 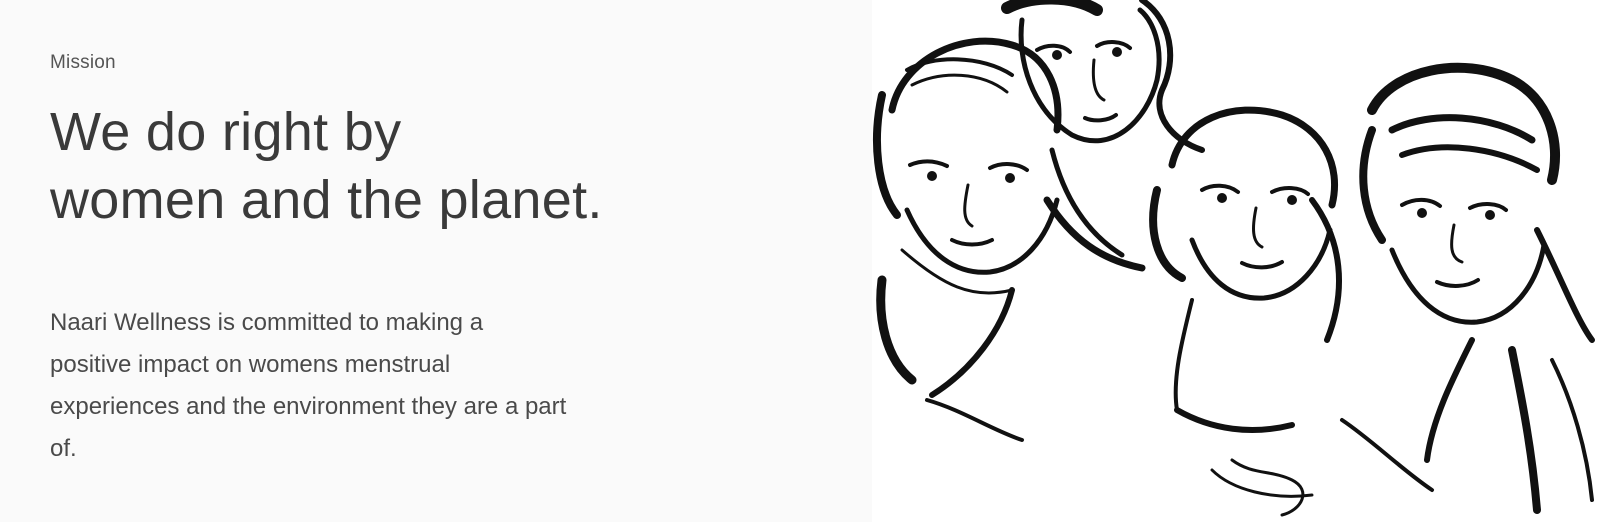 What do you see at coordinates (267, 322) in the screenshot?
I see `description-line-1: Naari Wellness is committed to making a` at bounding box center [267, 322].